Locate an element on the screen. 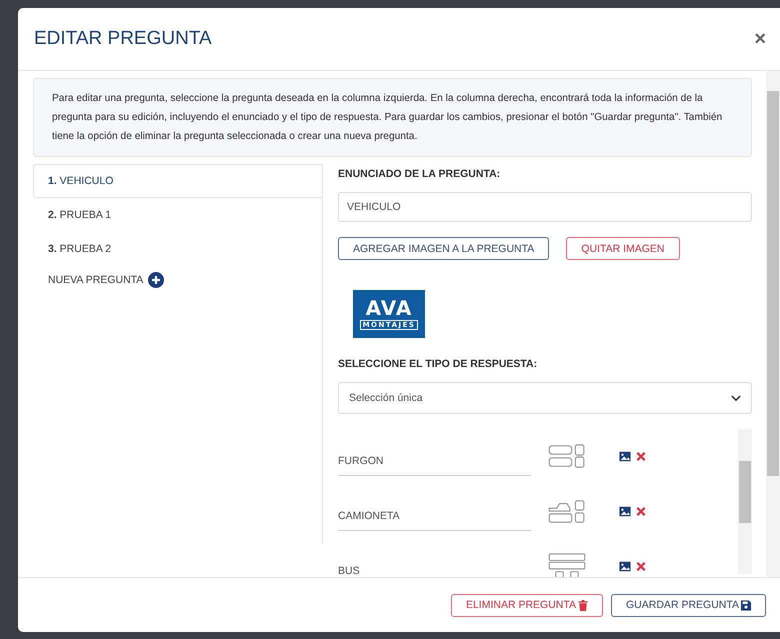 This screenshot has width=780, height=639. modal-title: EDITAR PREGUNTA is located at coordinates (123, 39).